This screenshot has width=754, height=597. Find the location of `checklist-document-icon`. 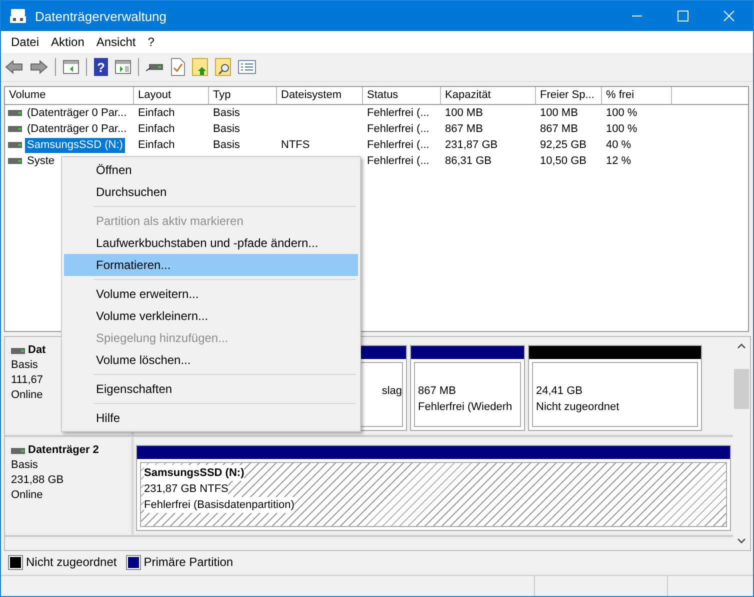

checklist-document-icon is located at coordinates (178, 67).